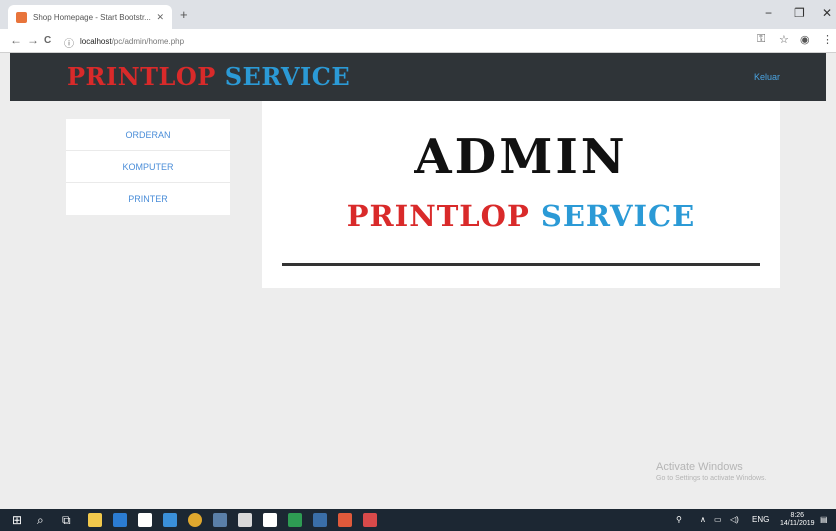 This screenshot has width=836, height=531. I want to click on favicon-icon, so click(21, 17).